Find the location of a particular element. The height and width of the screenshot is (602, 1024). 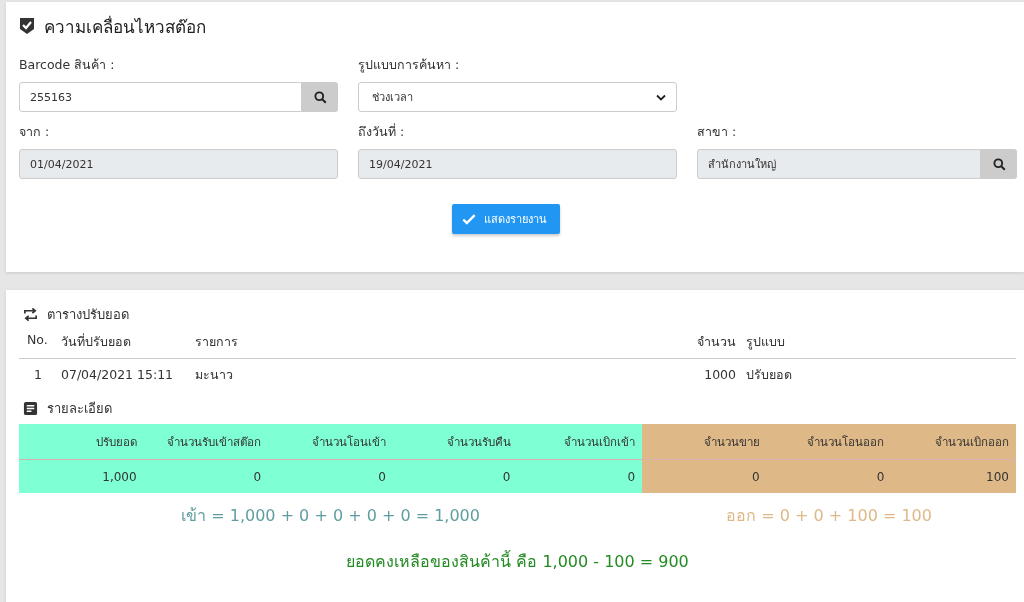

column-header: รูปแบบ is located at coordinates (766, 342).